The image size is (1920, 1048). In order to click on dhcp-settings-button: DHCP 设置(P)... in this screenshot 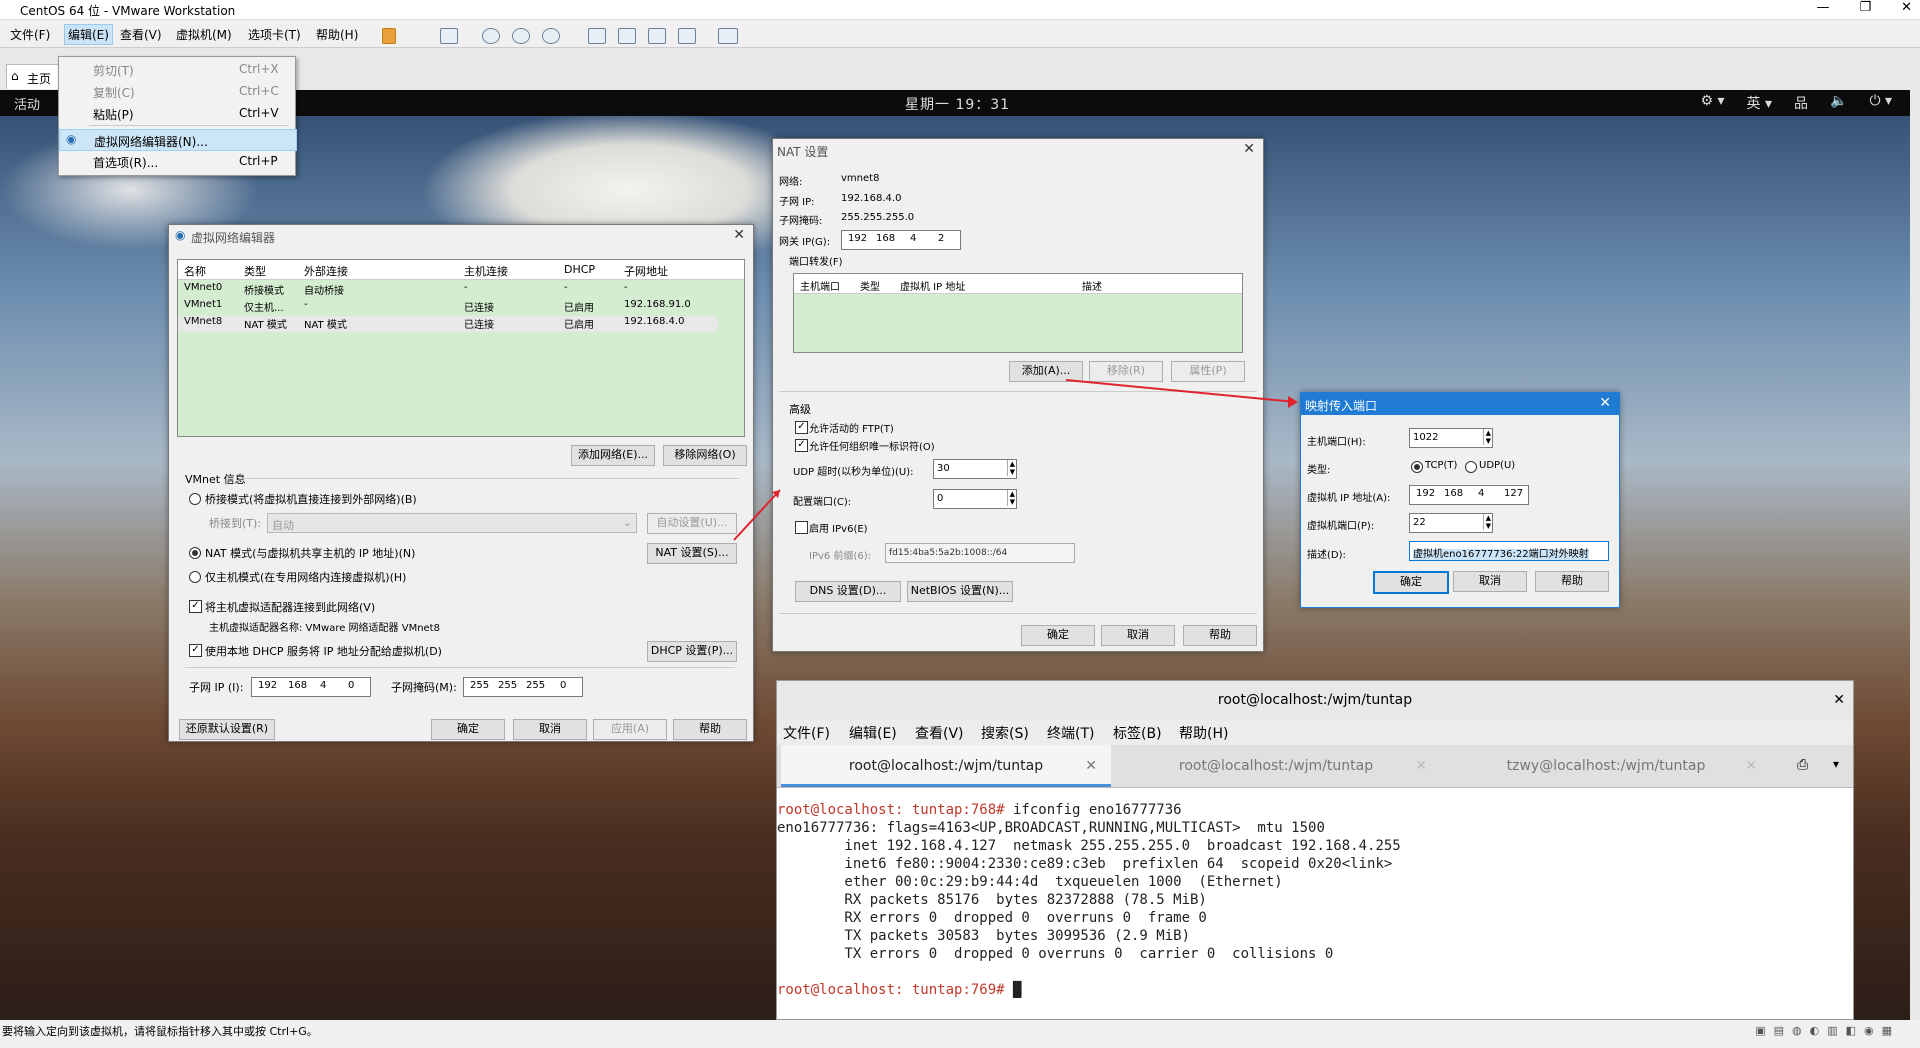, I will do `click(692, 651)`.